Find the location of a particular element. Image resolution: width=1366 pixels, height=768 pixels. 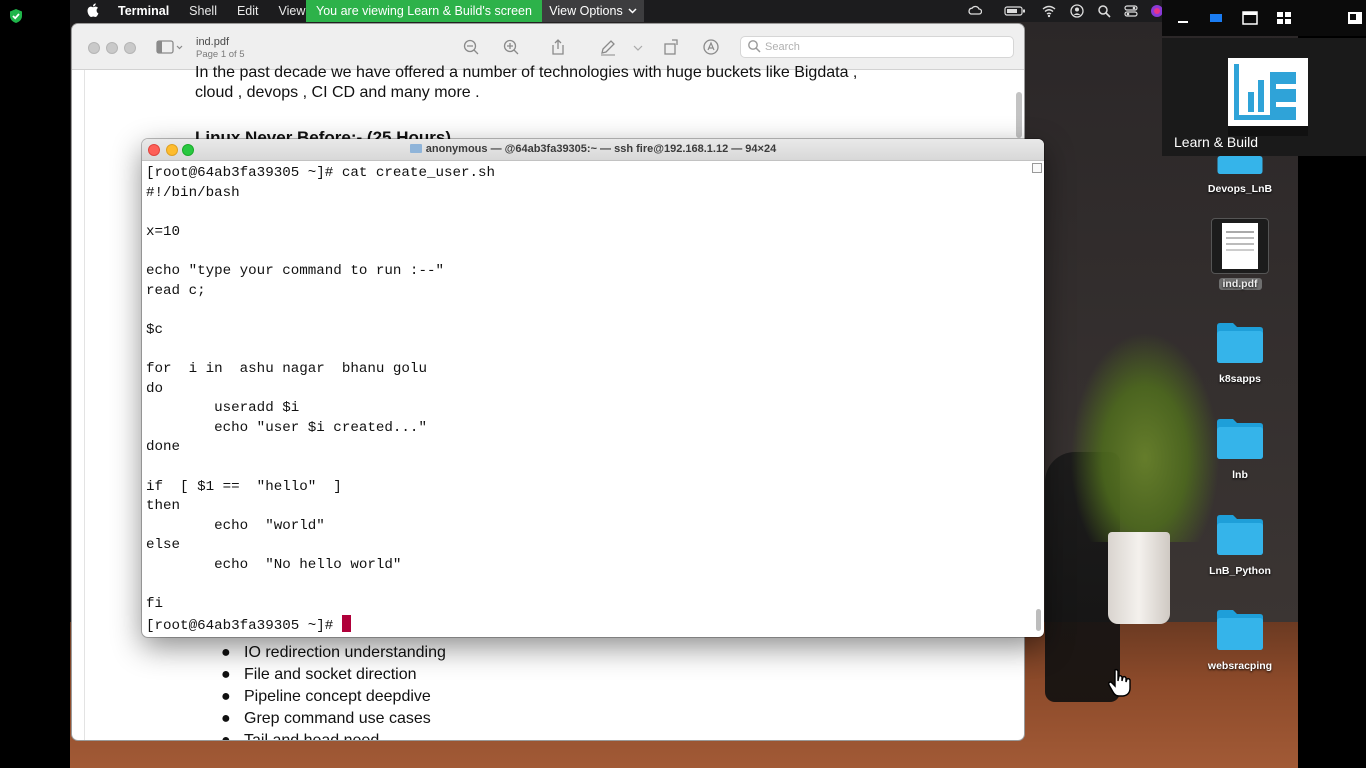

terminal-line: $c is located at coordinates (155, 329).